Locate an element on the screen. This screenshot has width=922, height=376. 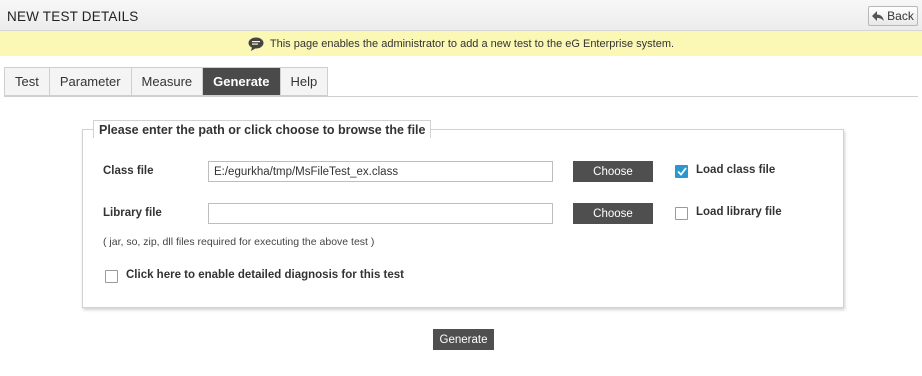
choose-library-file-button: Choose is located at coordinates (613, 213).